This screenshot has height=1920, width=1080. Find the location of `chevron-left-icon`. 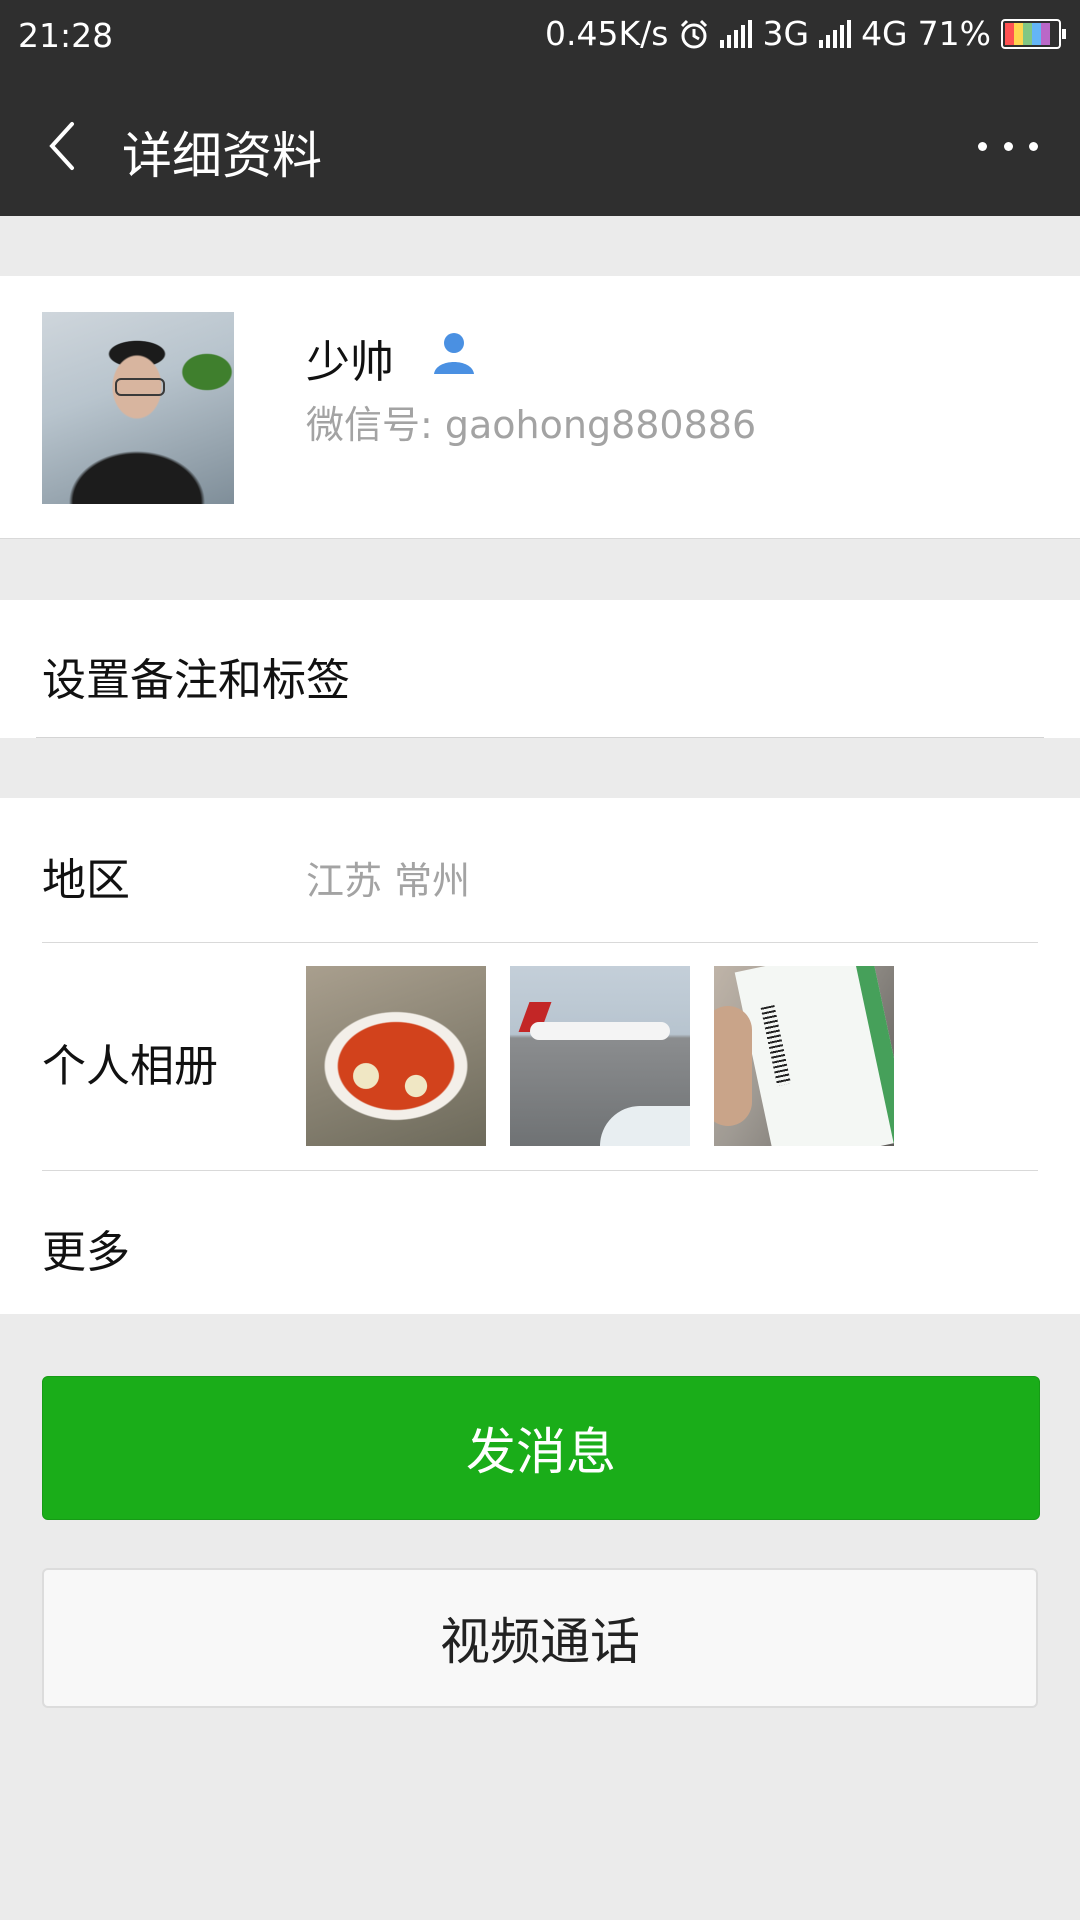

chevron-left-icon is located at coordinates (68, 146).